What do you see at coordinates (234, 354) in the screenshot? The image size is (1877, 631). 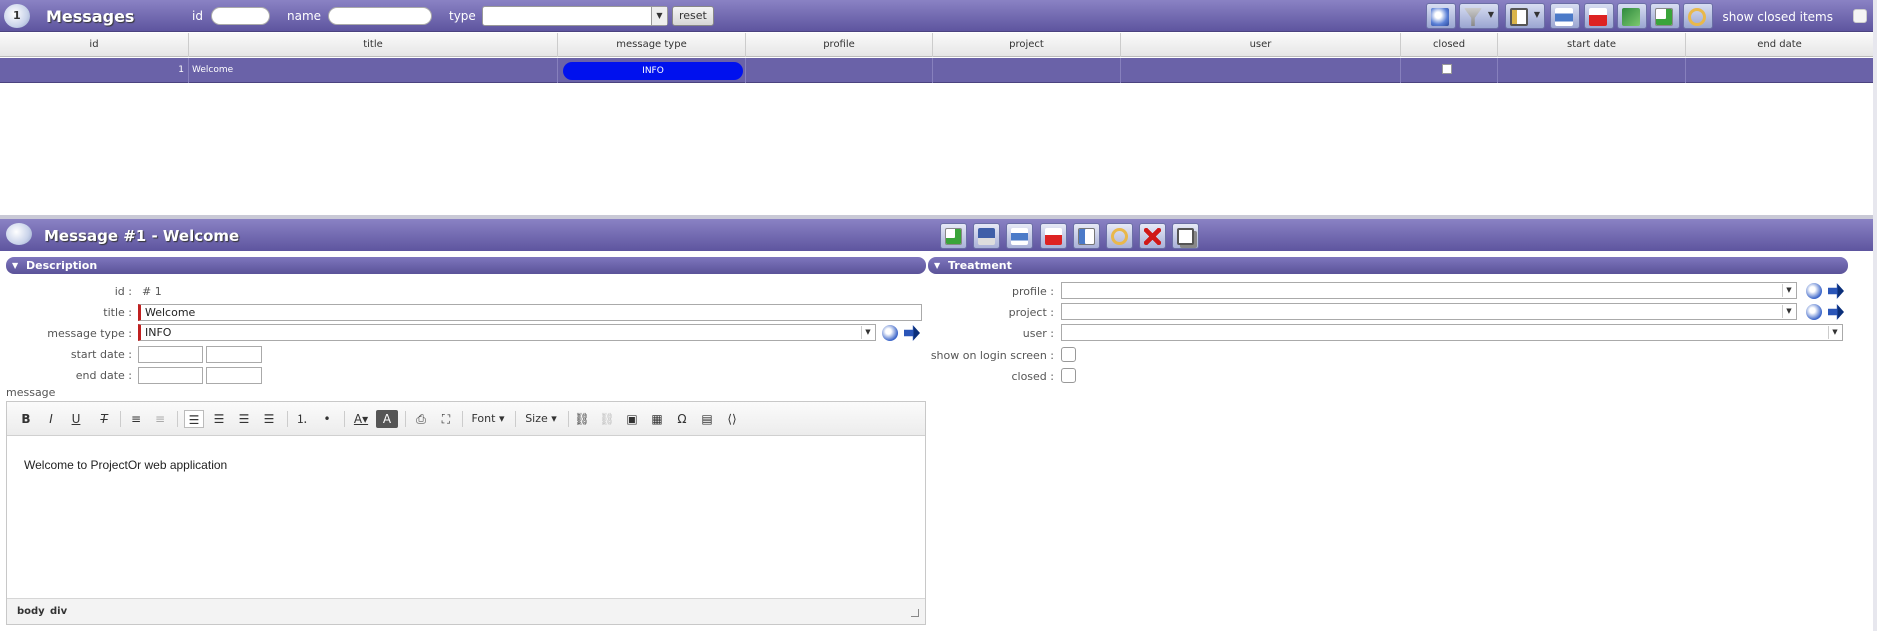 I see `start-time-input` at bounding box center [234, 354].